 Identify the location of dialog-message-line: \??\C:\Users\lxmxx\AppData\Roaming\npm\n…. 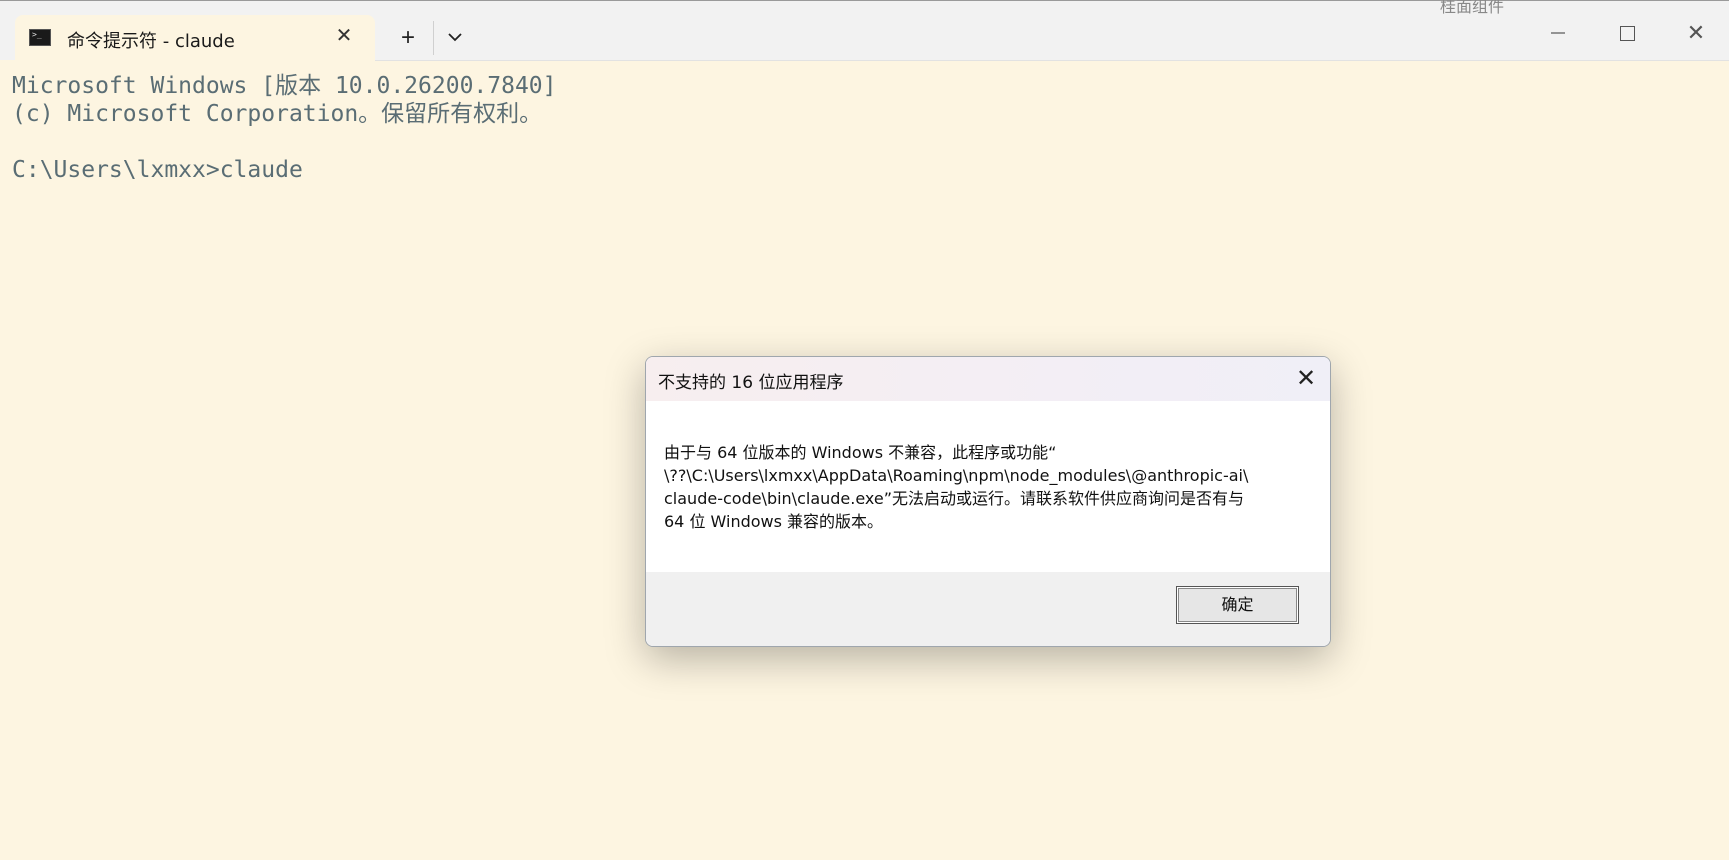
(956, 475).